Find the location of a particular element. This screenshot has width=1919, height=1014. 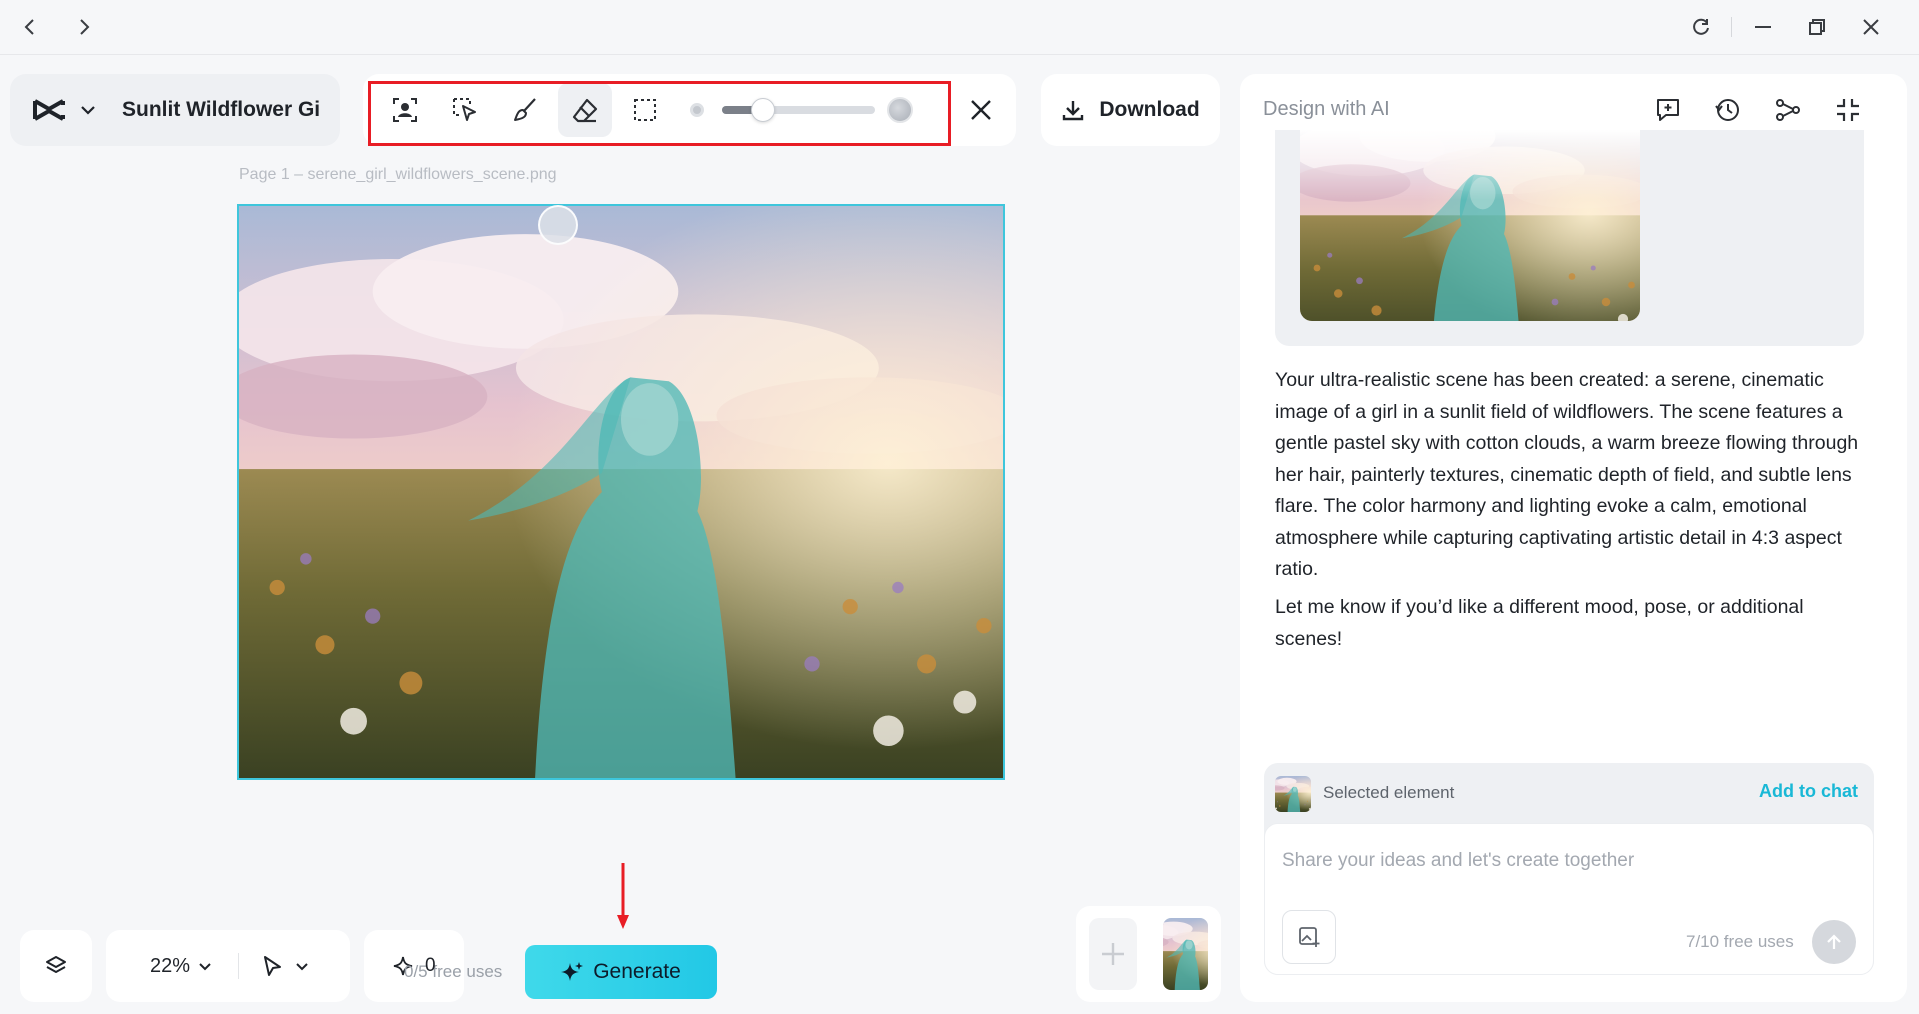

add-to-chat-button: Add to chat is located at coordinates (1808, 791).